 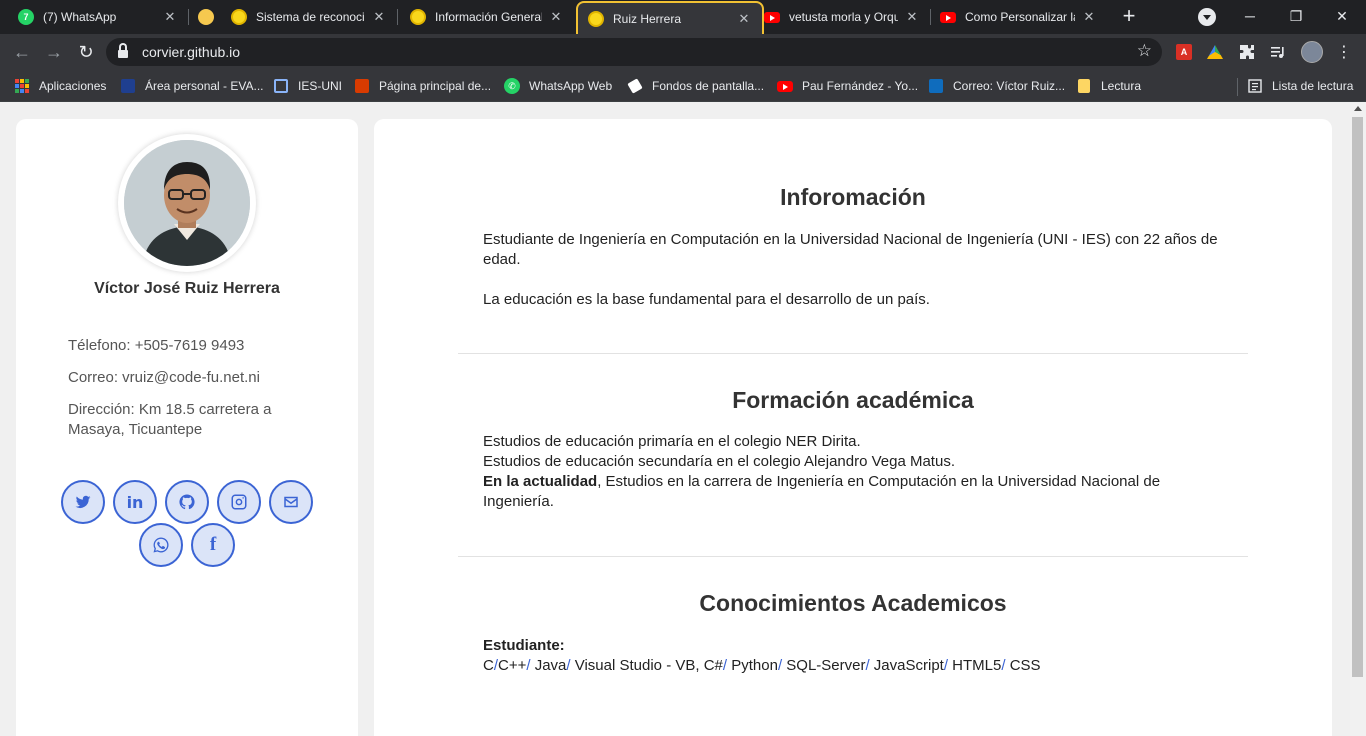 I want to click on bookmark-lectura: Lectura, so click(x=1108, y=86).